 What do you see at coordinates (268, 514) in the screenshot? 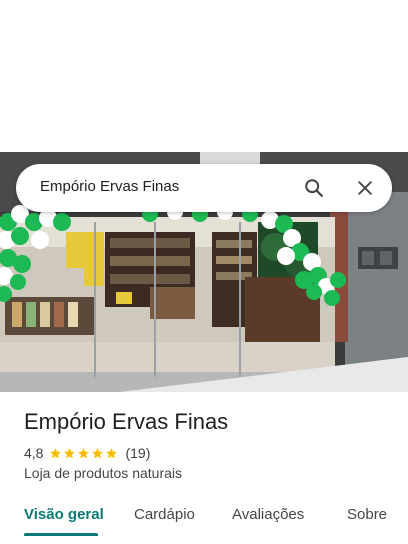
I see `tab-reviews: Avaliações` at bounding box center [268, 514].